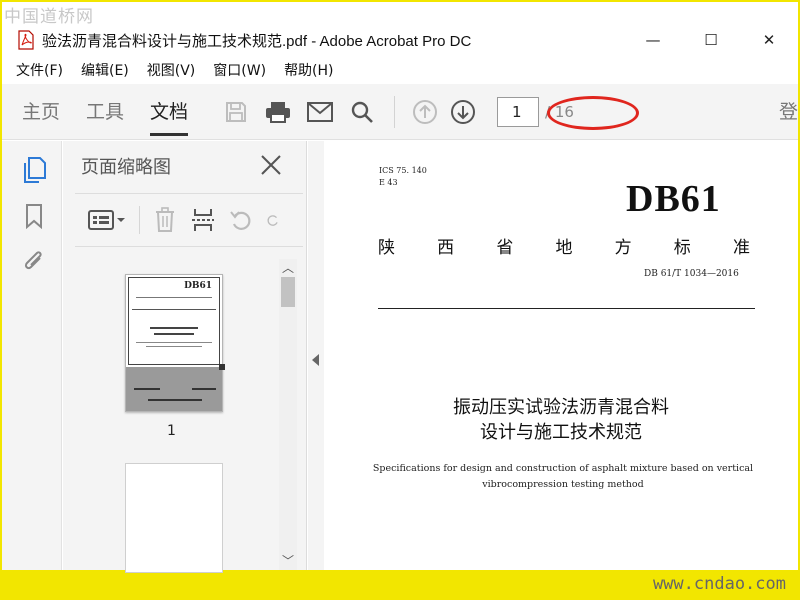 This screenshot has width=800, height=600. Describe the element at coordinates (41, 112) in the screenshot. I see `tab-home: 主页` at that location.